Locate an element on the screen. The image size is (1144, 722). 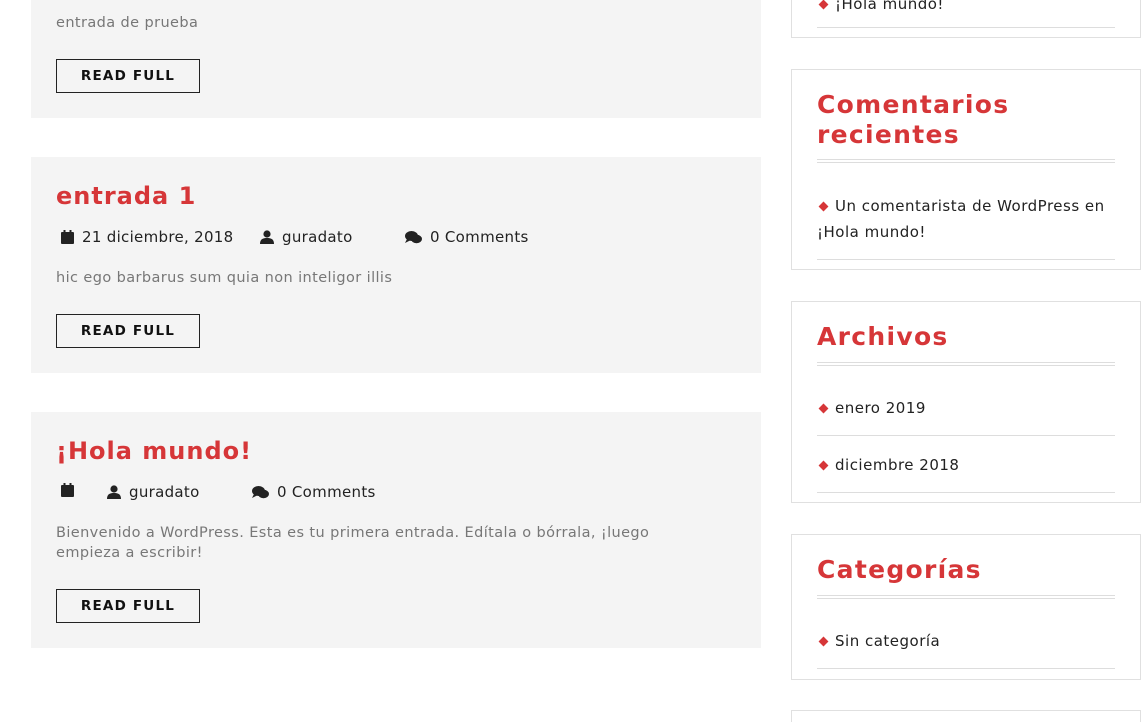
categories-widget: Categorías Sin categoría is located at coordinates (966, 607).